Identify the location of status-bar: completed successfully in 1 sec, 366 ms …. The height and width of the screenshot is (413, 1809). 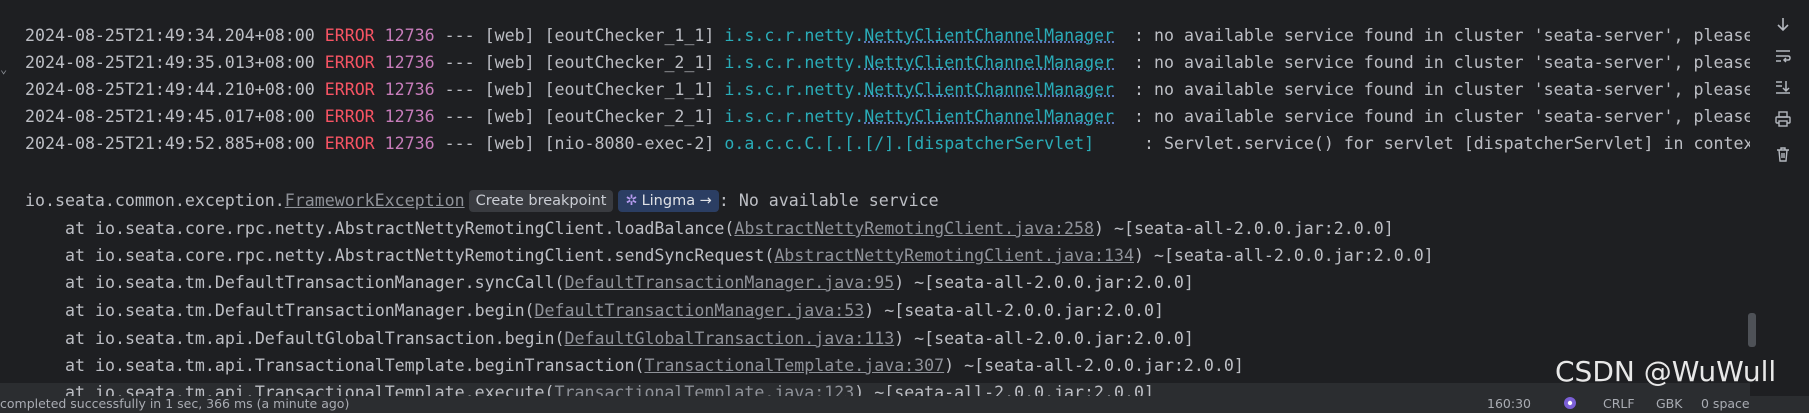
(904, 404).